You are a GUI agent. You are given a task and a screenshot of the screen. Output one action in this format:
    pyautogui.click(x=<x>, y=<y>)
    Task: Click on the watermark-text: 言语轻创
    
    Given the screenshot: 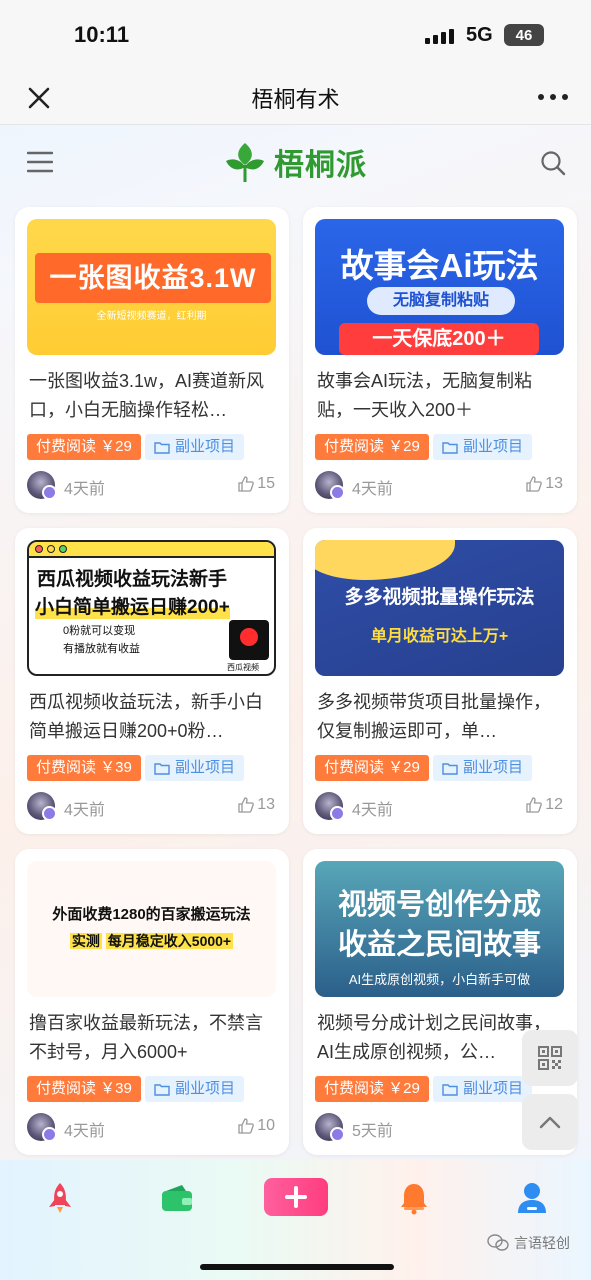 What is the action you would take?
    pyautogui.click(x=542, y=1243)
    